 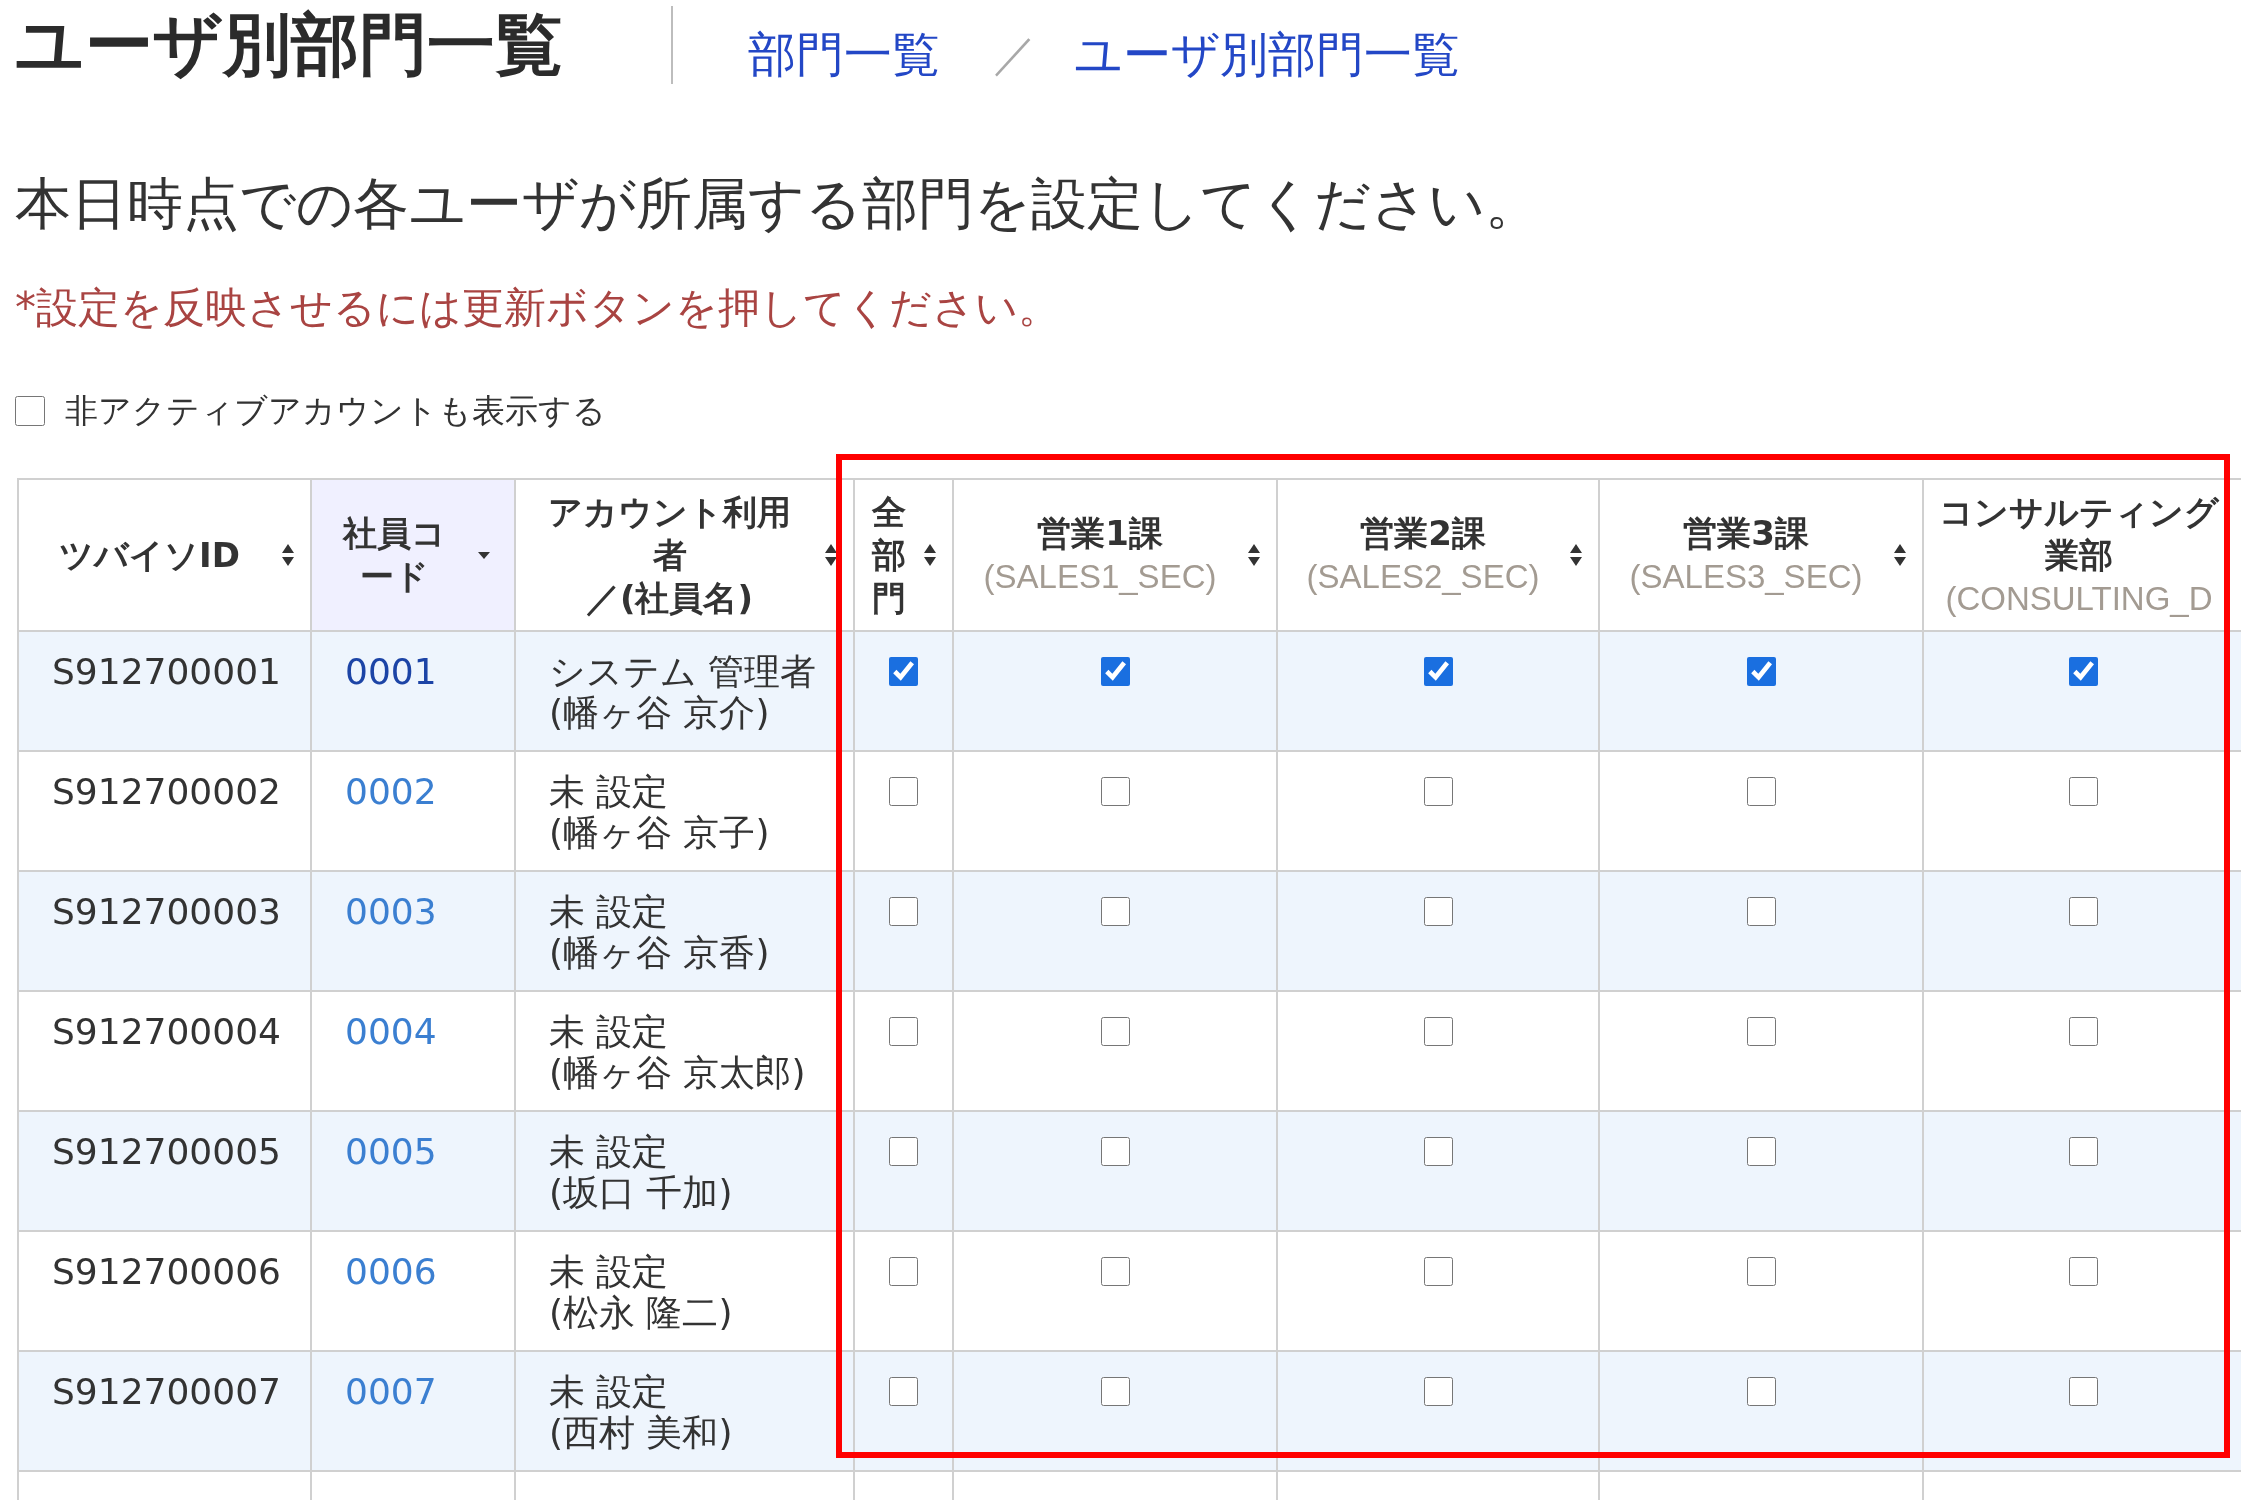 What do you see at coordinates (1267, 54) in the screenshot?
I see `breadcrumb-link: ユーザ別部門一覧` at bounding box center [1267, 54].